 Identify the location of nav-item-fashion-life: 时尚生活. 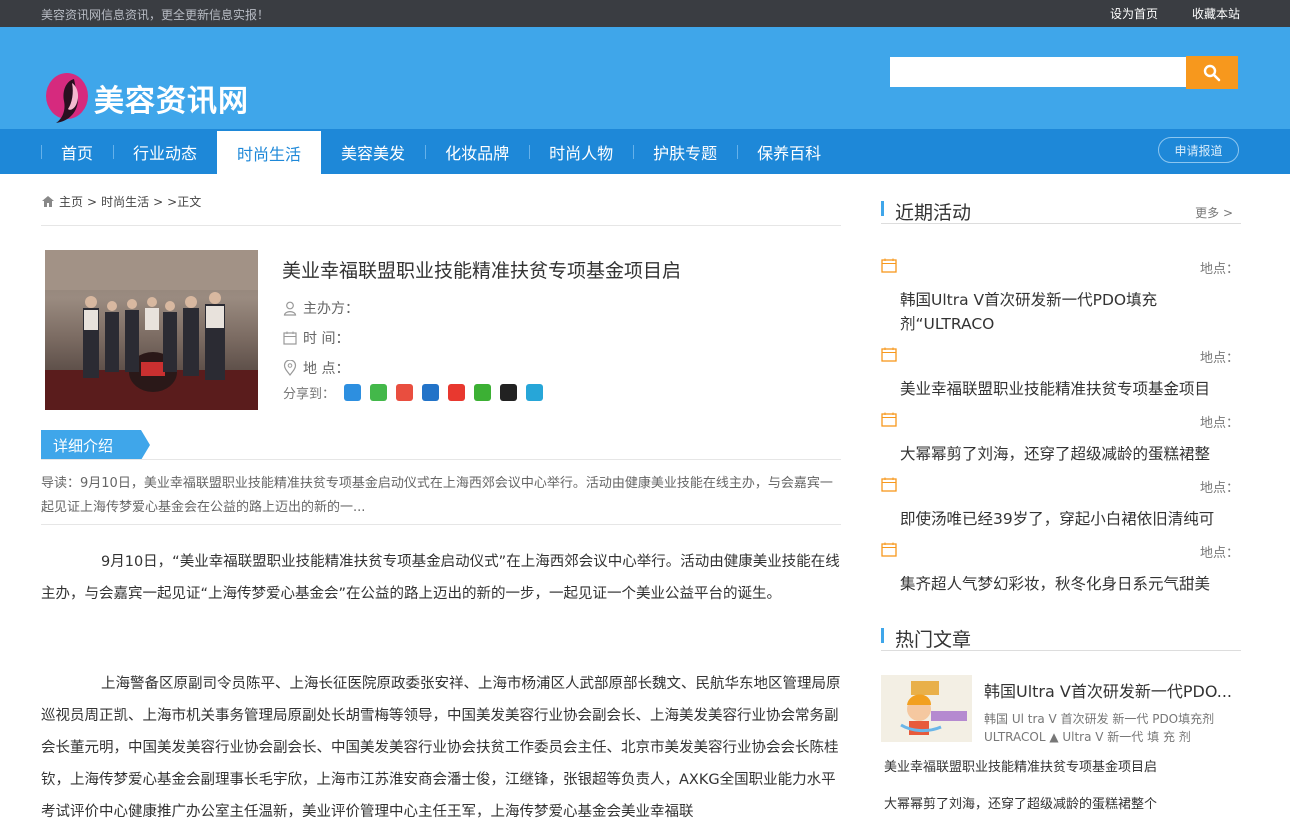
(269, 152).